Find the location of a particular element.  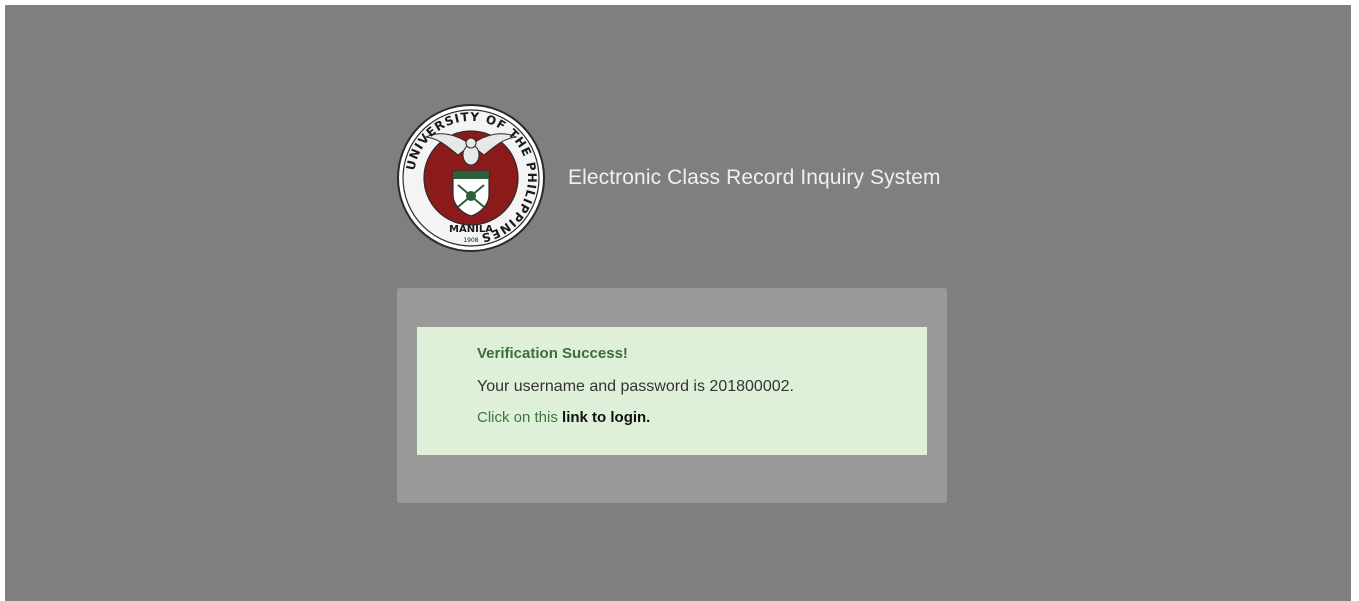

alert-title: Verification Success! is located at coordinates (552, 353).